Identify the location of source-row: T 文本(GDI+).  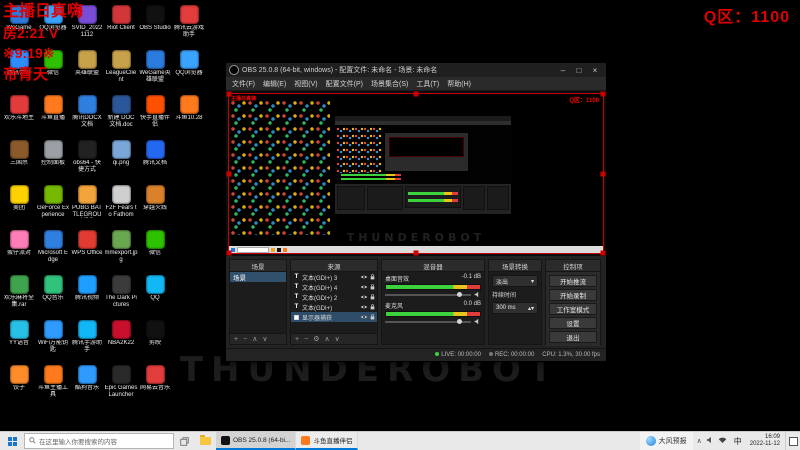
(334, 307).